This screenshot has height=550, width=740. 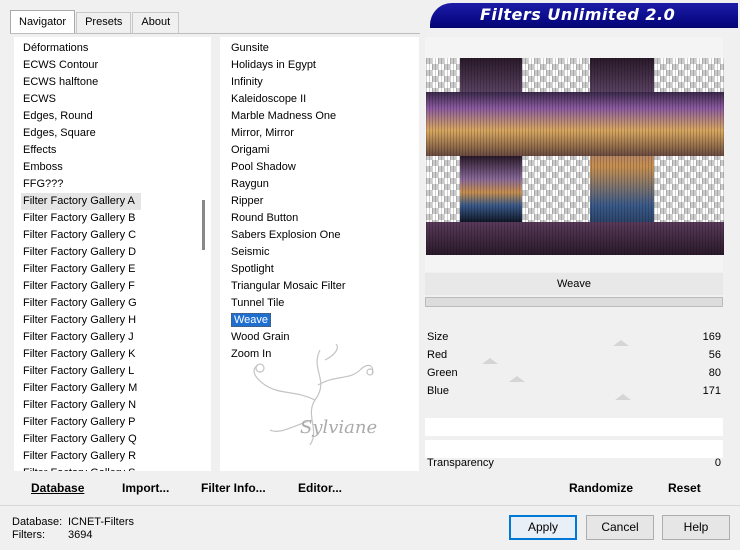 What do you see at coordinates (117, 405) in the screenshot?
I see `category-item: Filter Factory Gallery N` at bounding box center [117, 405].